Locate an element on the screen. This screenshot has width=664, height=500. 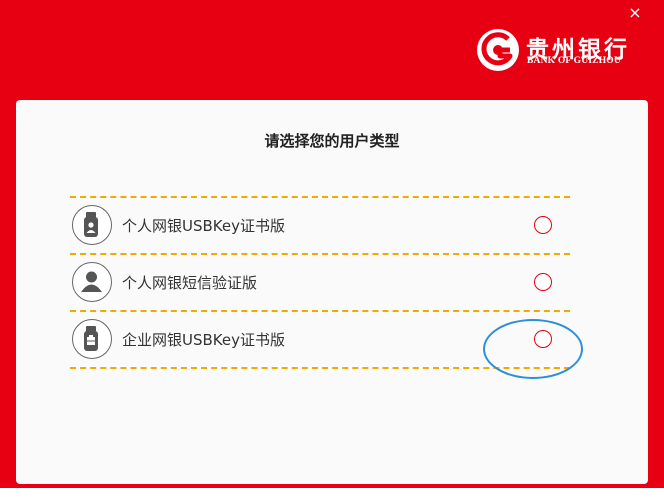
close-button: × is located at coordinates (635, 13).